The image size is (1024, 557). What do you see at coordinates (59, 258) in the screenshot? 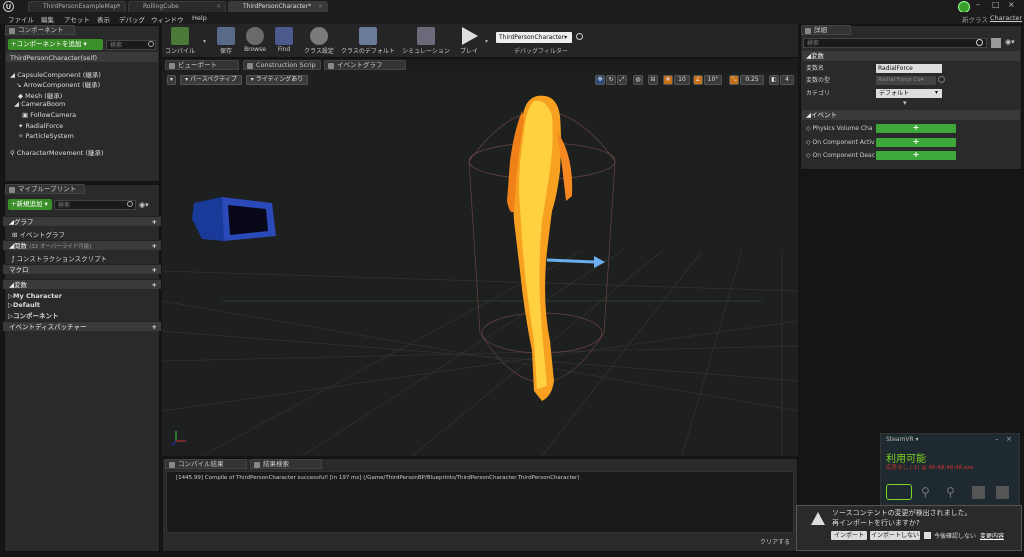
I see `construction-script-item: ƒ コンストラクションスクリプト` at bounding box center [59, 258].